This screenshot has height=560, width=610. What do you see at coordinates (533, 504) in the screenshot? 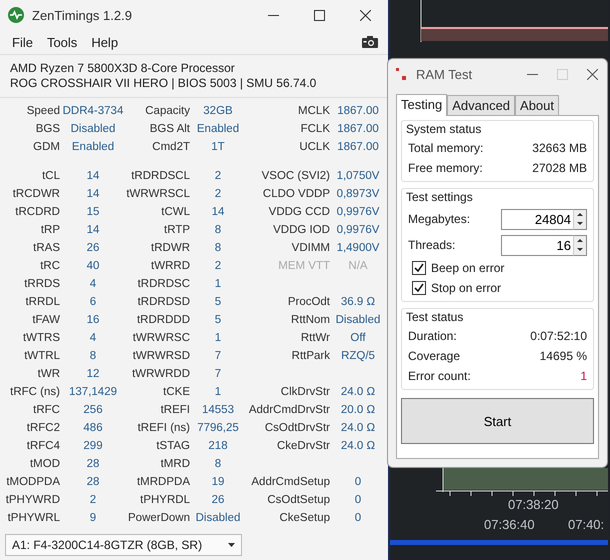
I see `time-axis-label: 07:38:20` at bounding box center [533, 504].